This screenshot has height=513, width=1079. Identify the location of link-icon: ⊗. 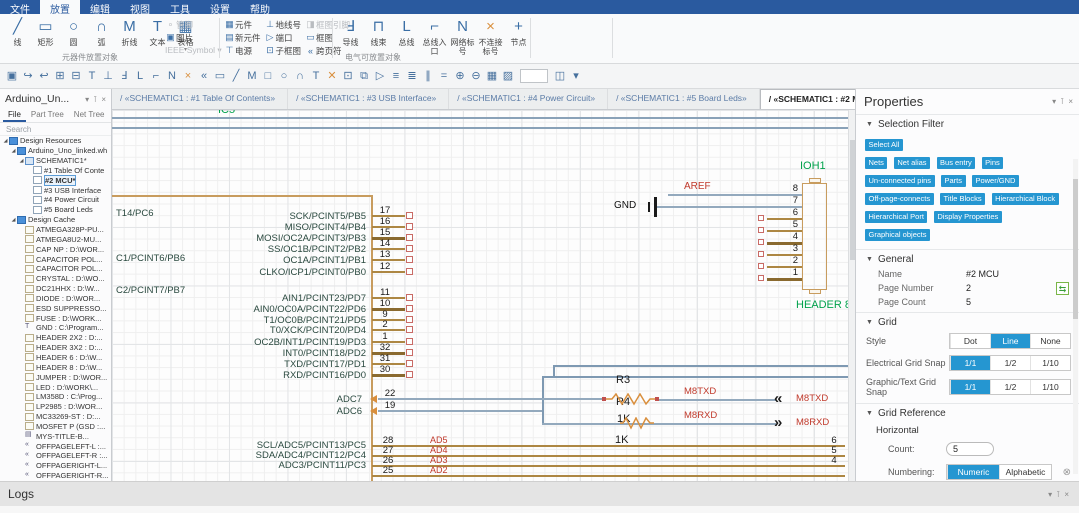
(1067, 472).